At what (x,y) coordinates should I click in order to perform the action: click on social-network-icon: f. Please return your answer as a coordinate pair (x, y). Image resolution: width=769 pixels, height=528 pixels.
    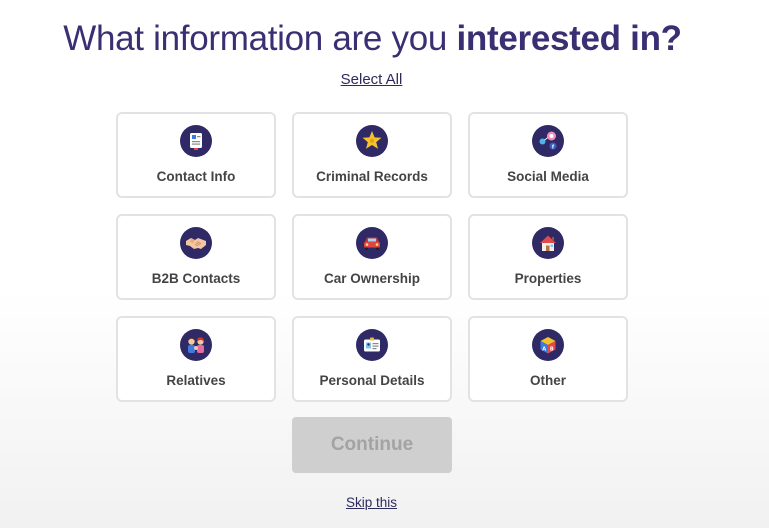
    Looking at the image, I should click on (548, 141).